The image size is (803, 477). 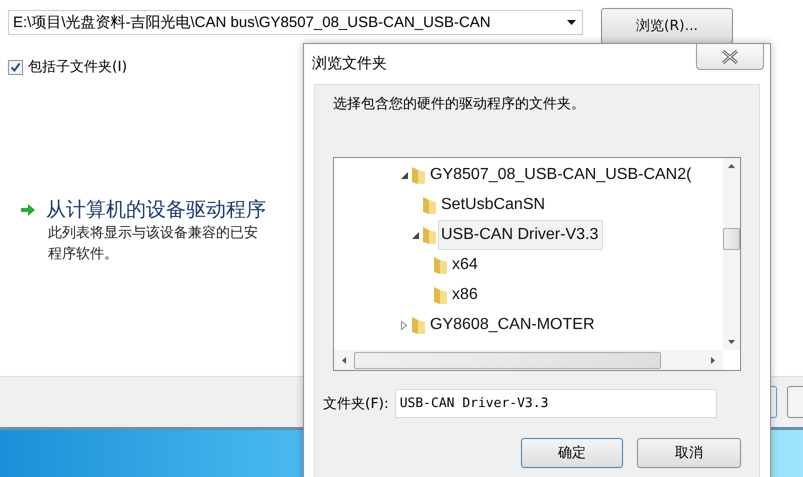 What do you see at coordinates (561, 175) in the screenshot?
I see `folder-tree-item: GY8507_08_USB-CAN_USB-CAN2(` at bounding box center [561, 175].